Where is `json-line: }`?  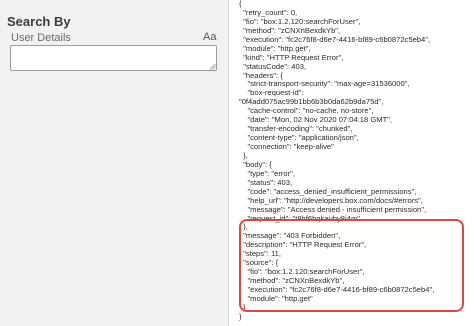 json-line: } is located at coordinates (240, 316).